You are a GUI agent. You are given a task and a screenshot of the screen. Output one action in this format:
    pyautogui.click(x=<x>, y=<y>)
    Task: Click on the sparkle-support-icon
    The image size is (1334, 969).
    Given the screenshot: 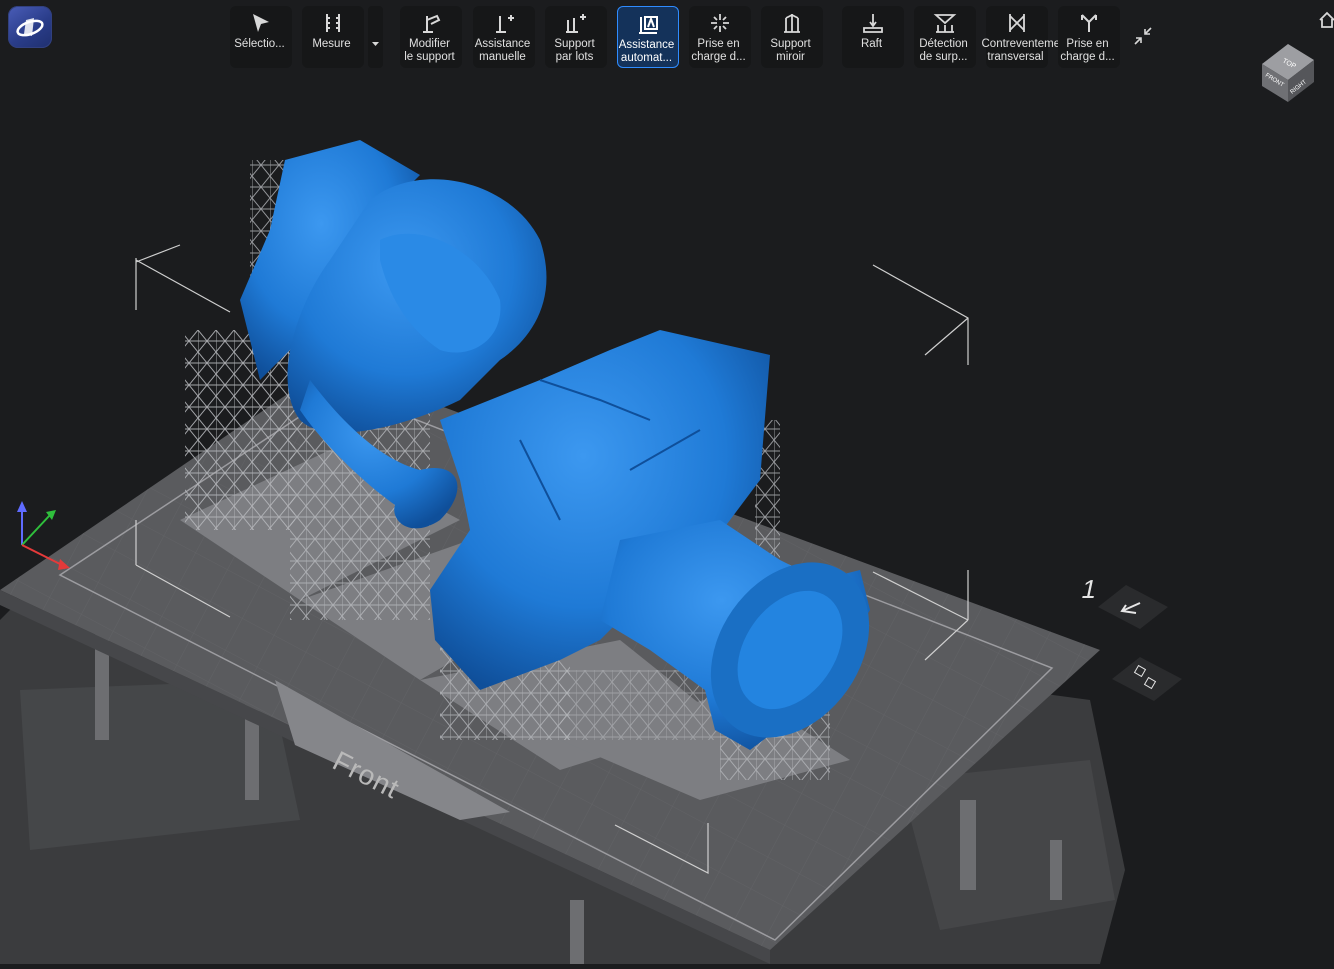 What is the action you would take?
    pyautogui.click(x=720, y=23)
    